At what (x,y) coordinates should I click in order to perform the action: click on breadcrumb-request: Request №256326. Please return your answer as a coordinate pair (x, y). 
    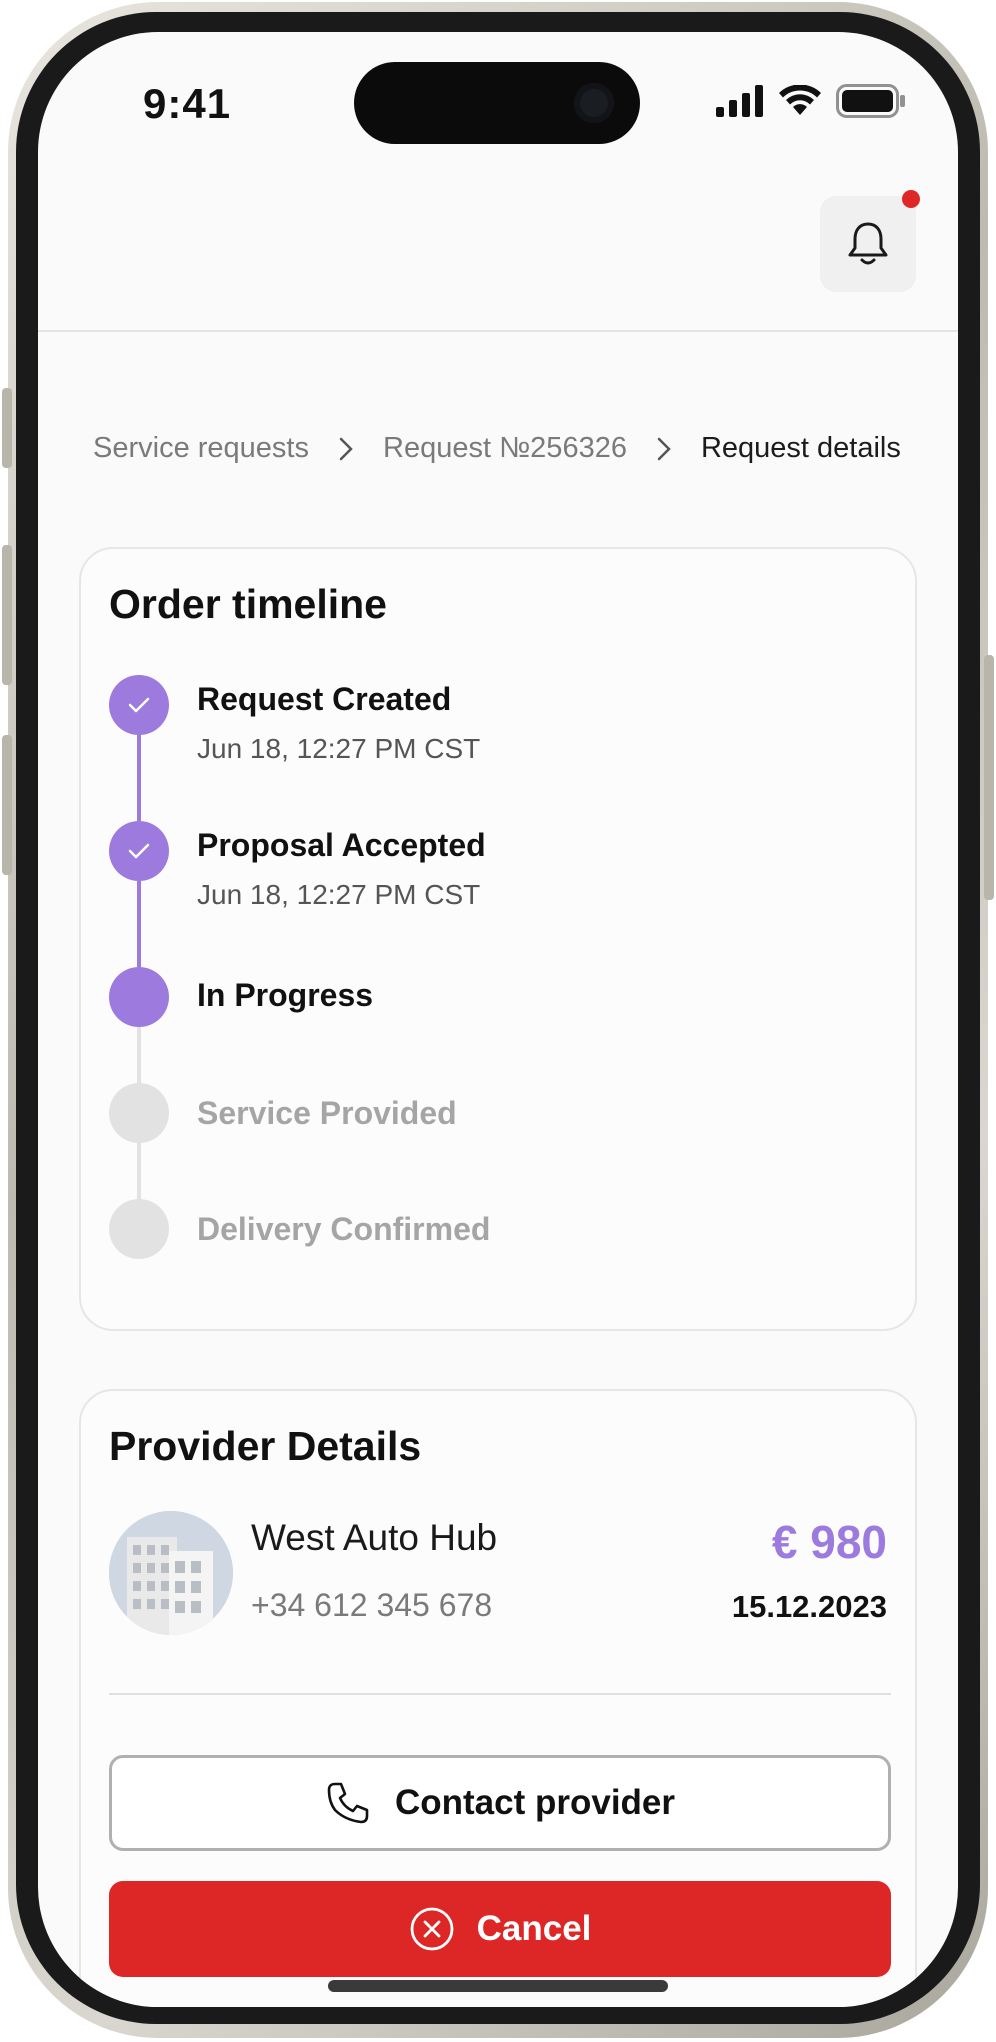
    Looking at the image, I should click on (505, 448).